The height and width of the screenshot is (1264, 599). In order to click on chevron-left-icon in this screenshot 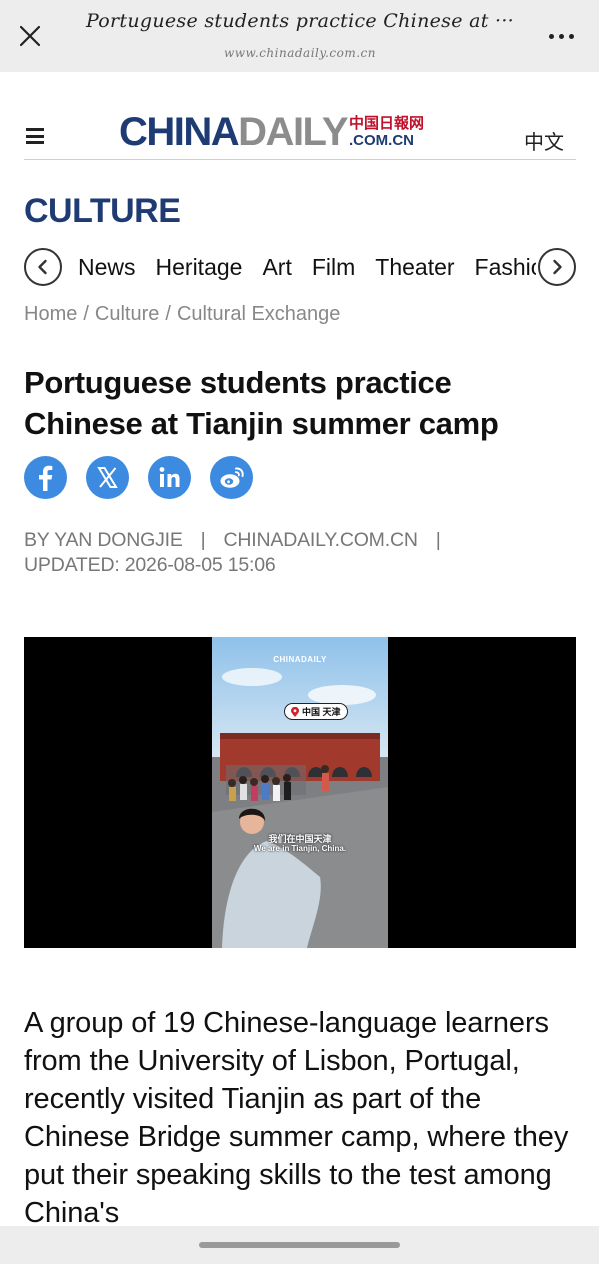, I will do `click(42, 267)`.